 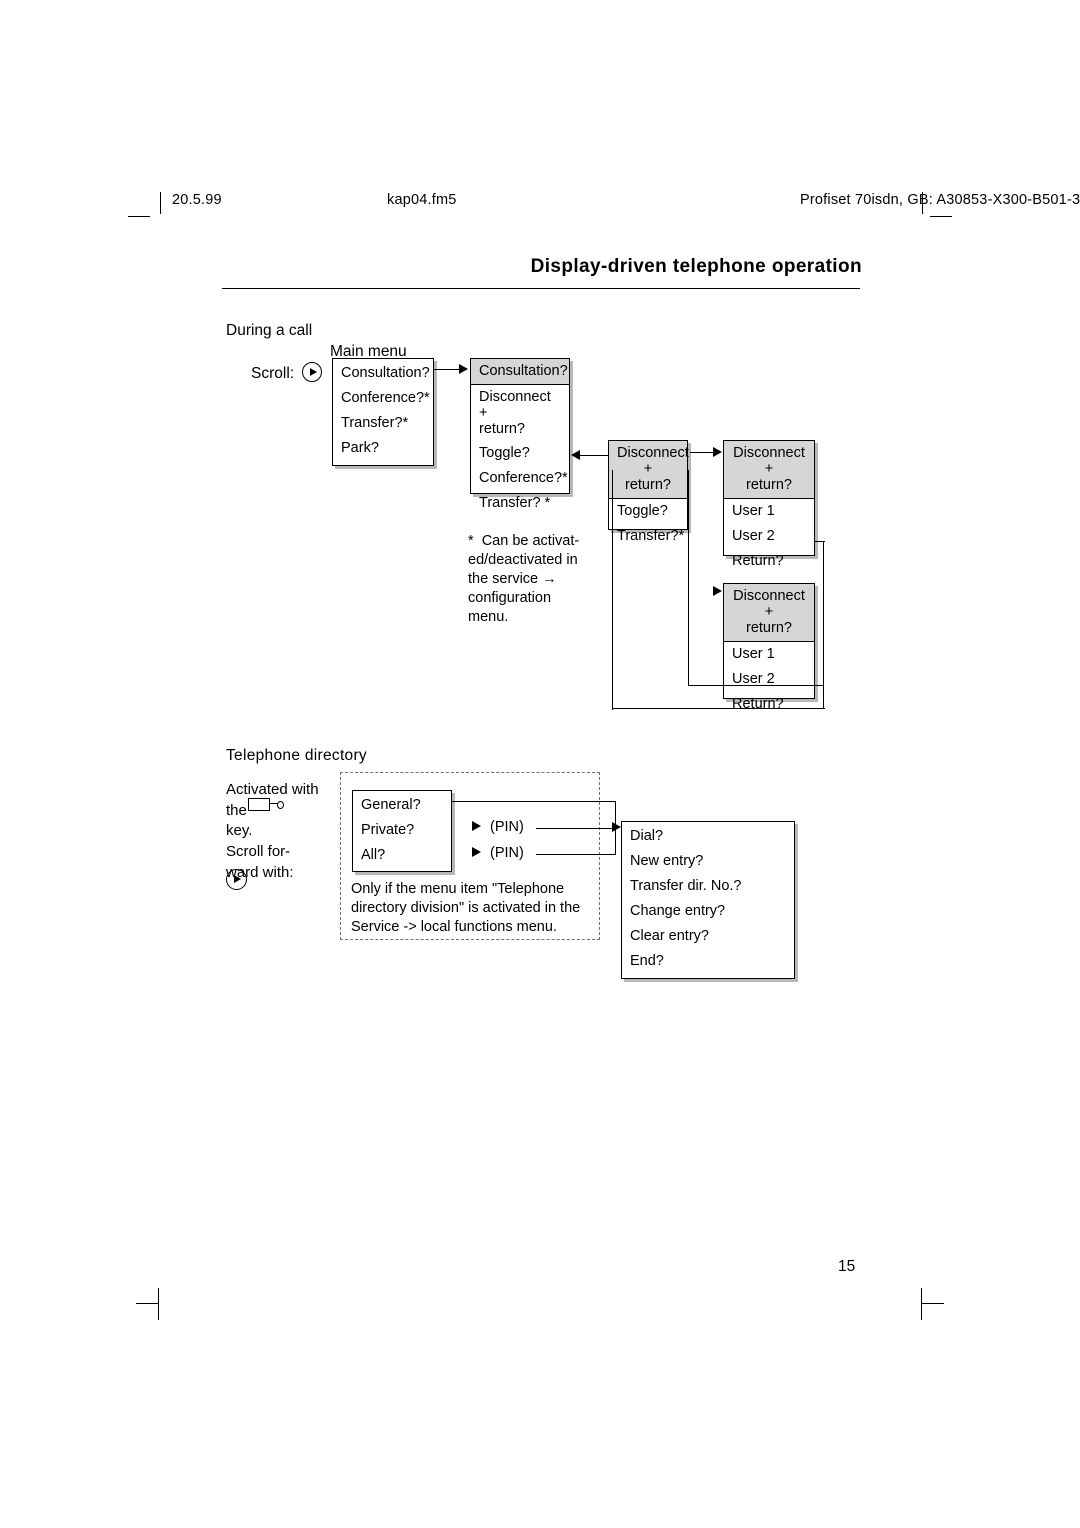 I want to click on directory-menu-item-0: Dial?, so click(x=708, y=835).